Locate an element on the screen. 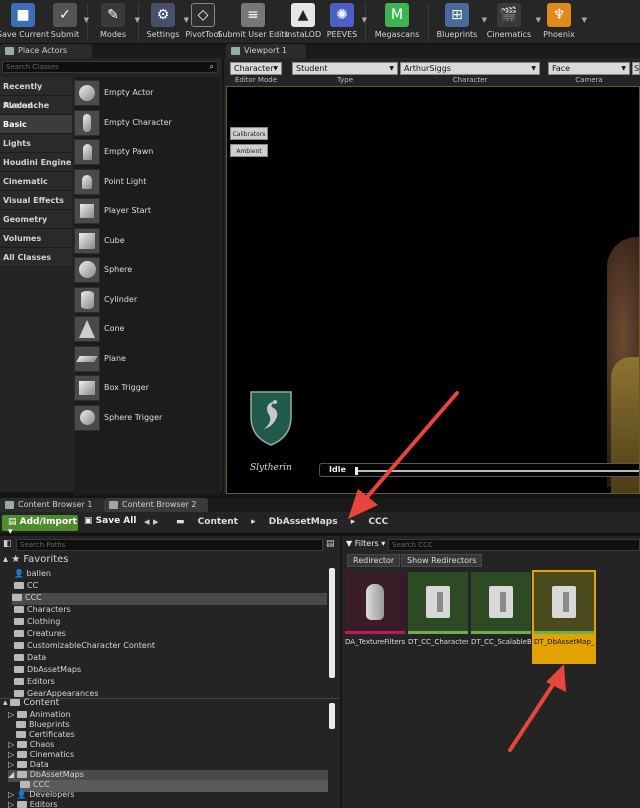 The width and height of the screenshot is (640, 808). category-volumes: Volumes is located at coordinates (36, 238).